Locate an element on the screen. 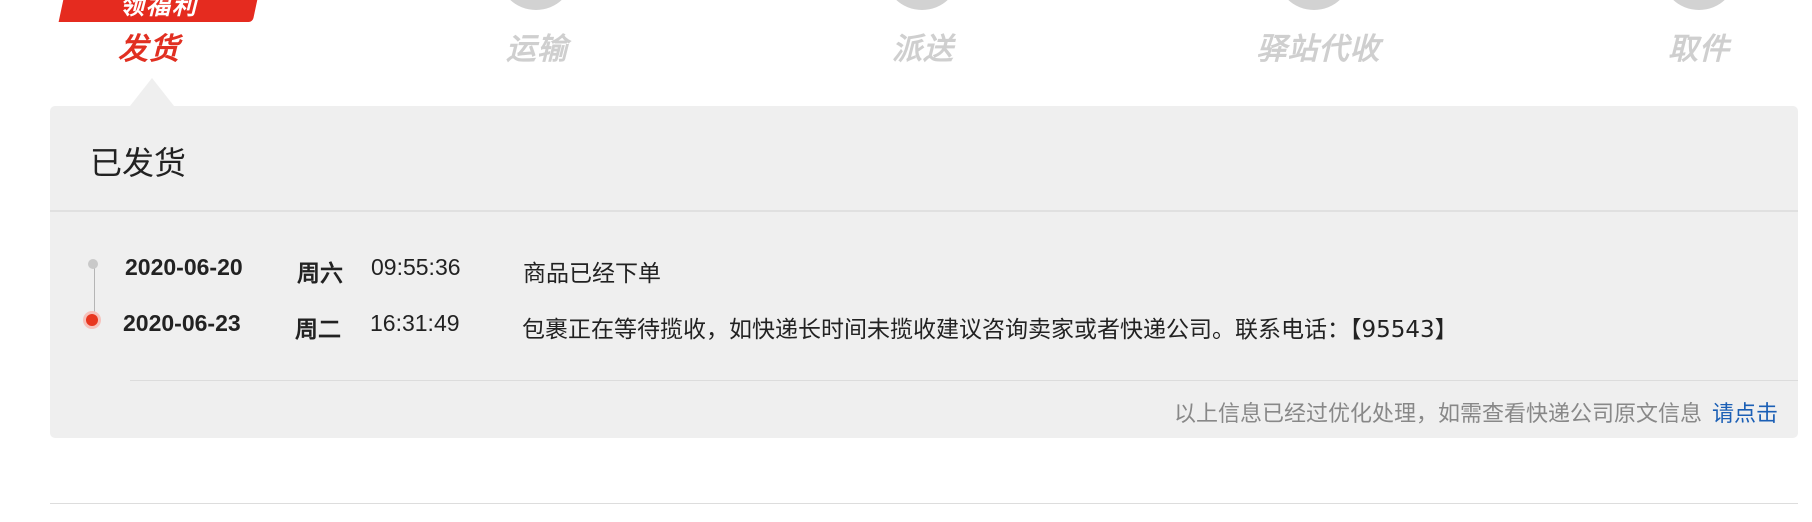 The width and height of the screenshot is (1812, 522). panel-divider is located at coordinates (924, 211).